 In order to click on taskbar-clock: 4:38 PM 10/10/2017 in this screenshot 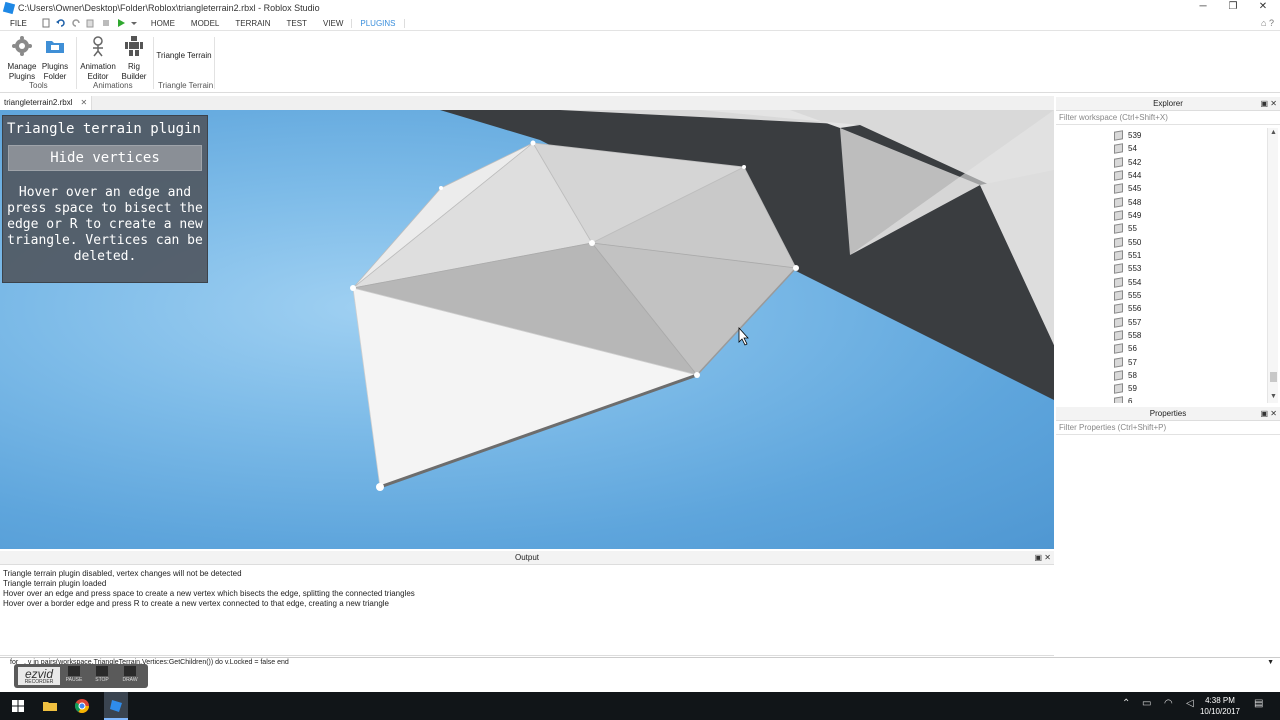, I will do `click(1220, 706)`.